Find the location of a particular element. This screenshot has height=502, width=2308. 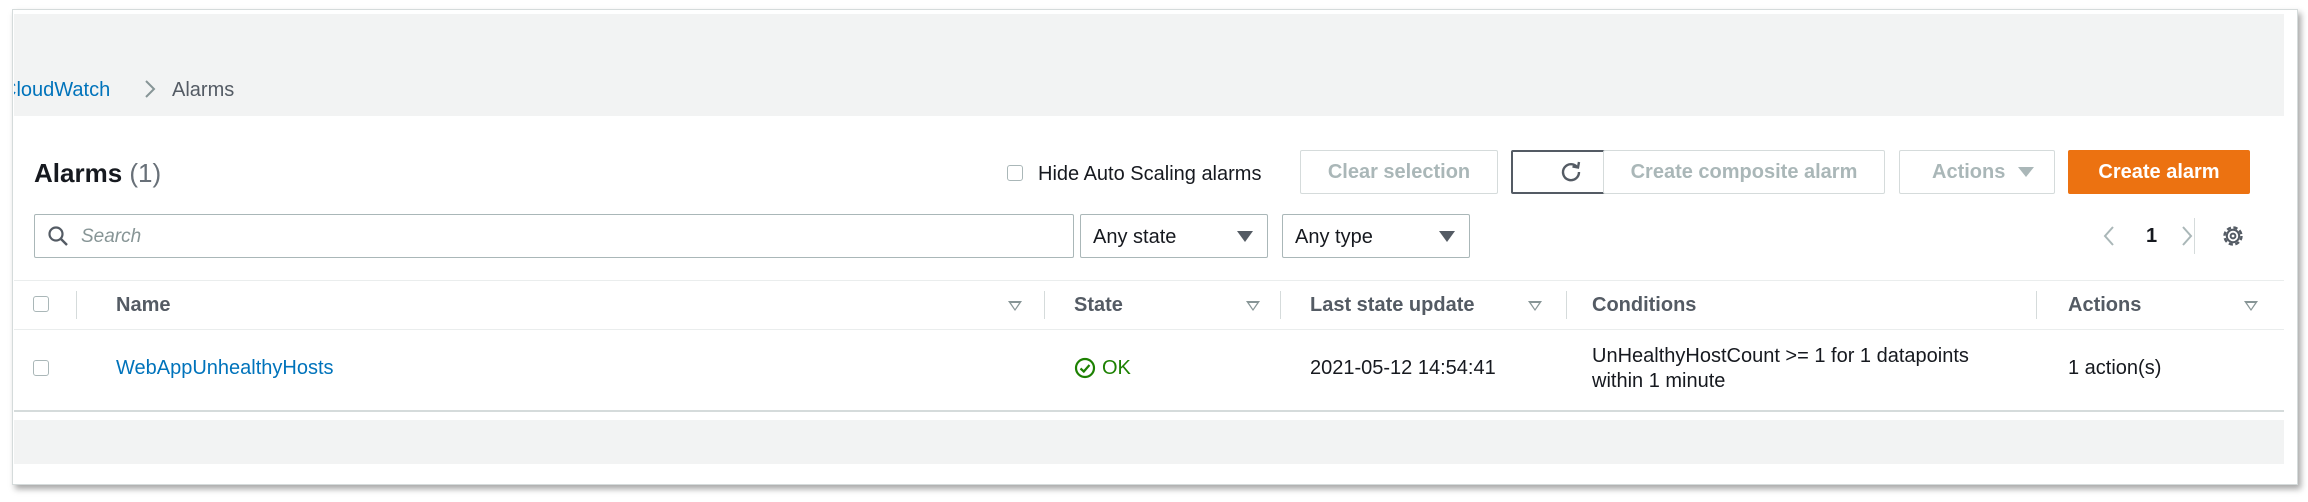

refresh-icon is located at coordinates (1571, 171).